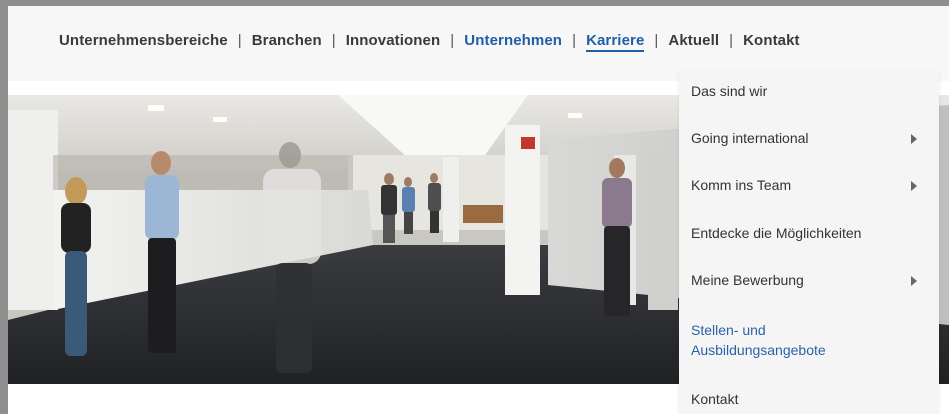  Describe the element at coordinates (76, 266) in the screenshot. I see `person-woman` at that location.